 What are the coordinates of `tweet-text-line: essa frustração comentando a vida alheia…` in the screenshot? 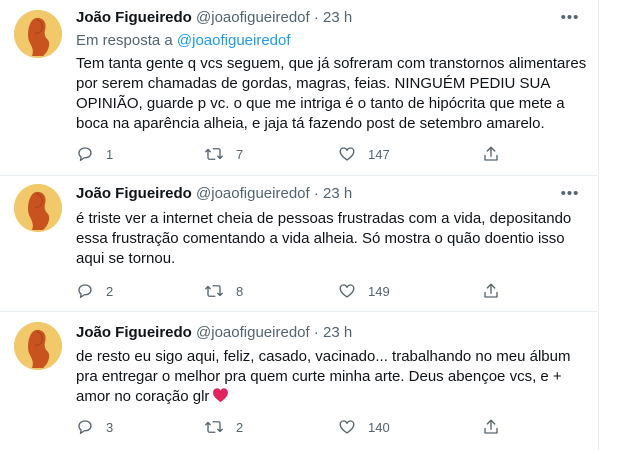 It's located at (320, 238).